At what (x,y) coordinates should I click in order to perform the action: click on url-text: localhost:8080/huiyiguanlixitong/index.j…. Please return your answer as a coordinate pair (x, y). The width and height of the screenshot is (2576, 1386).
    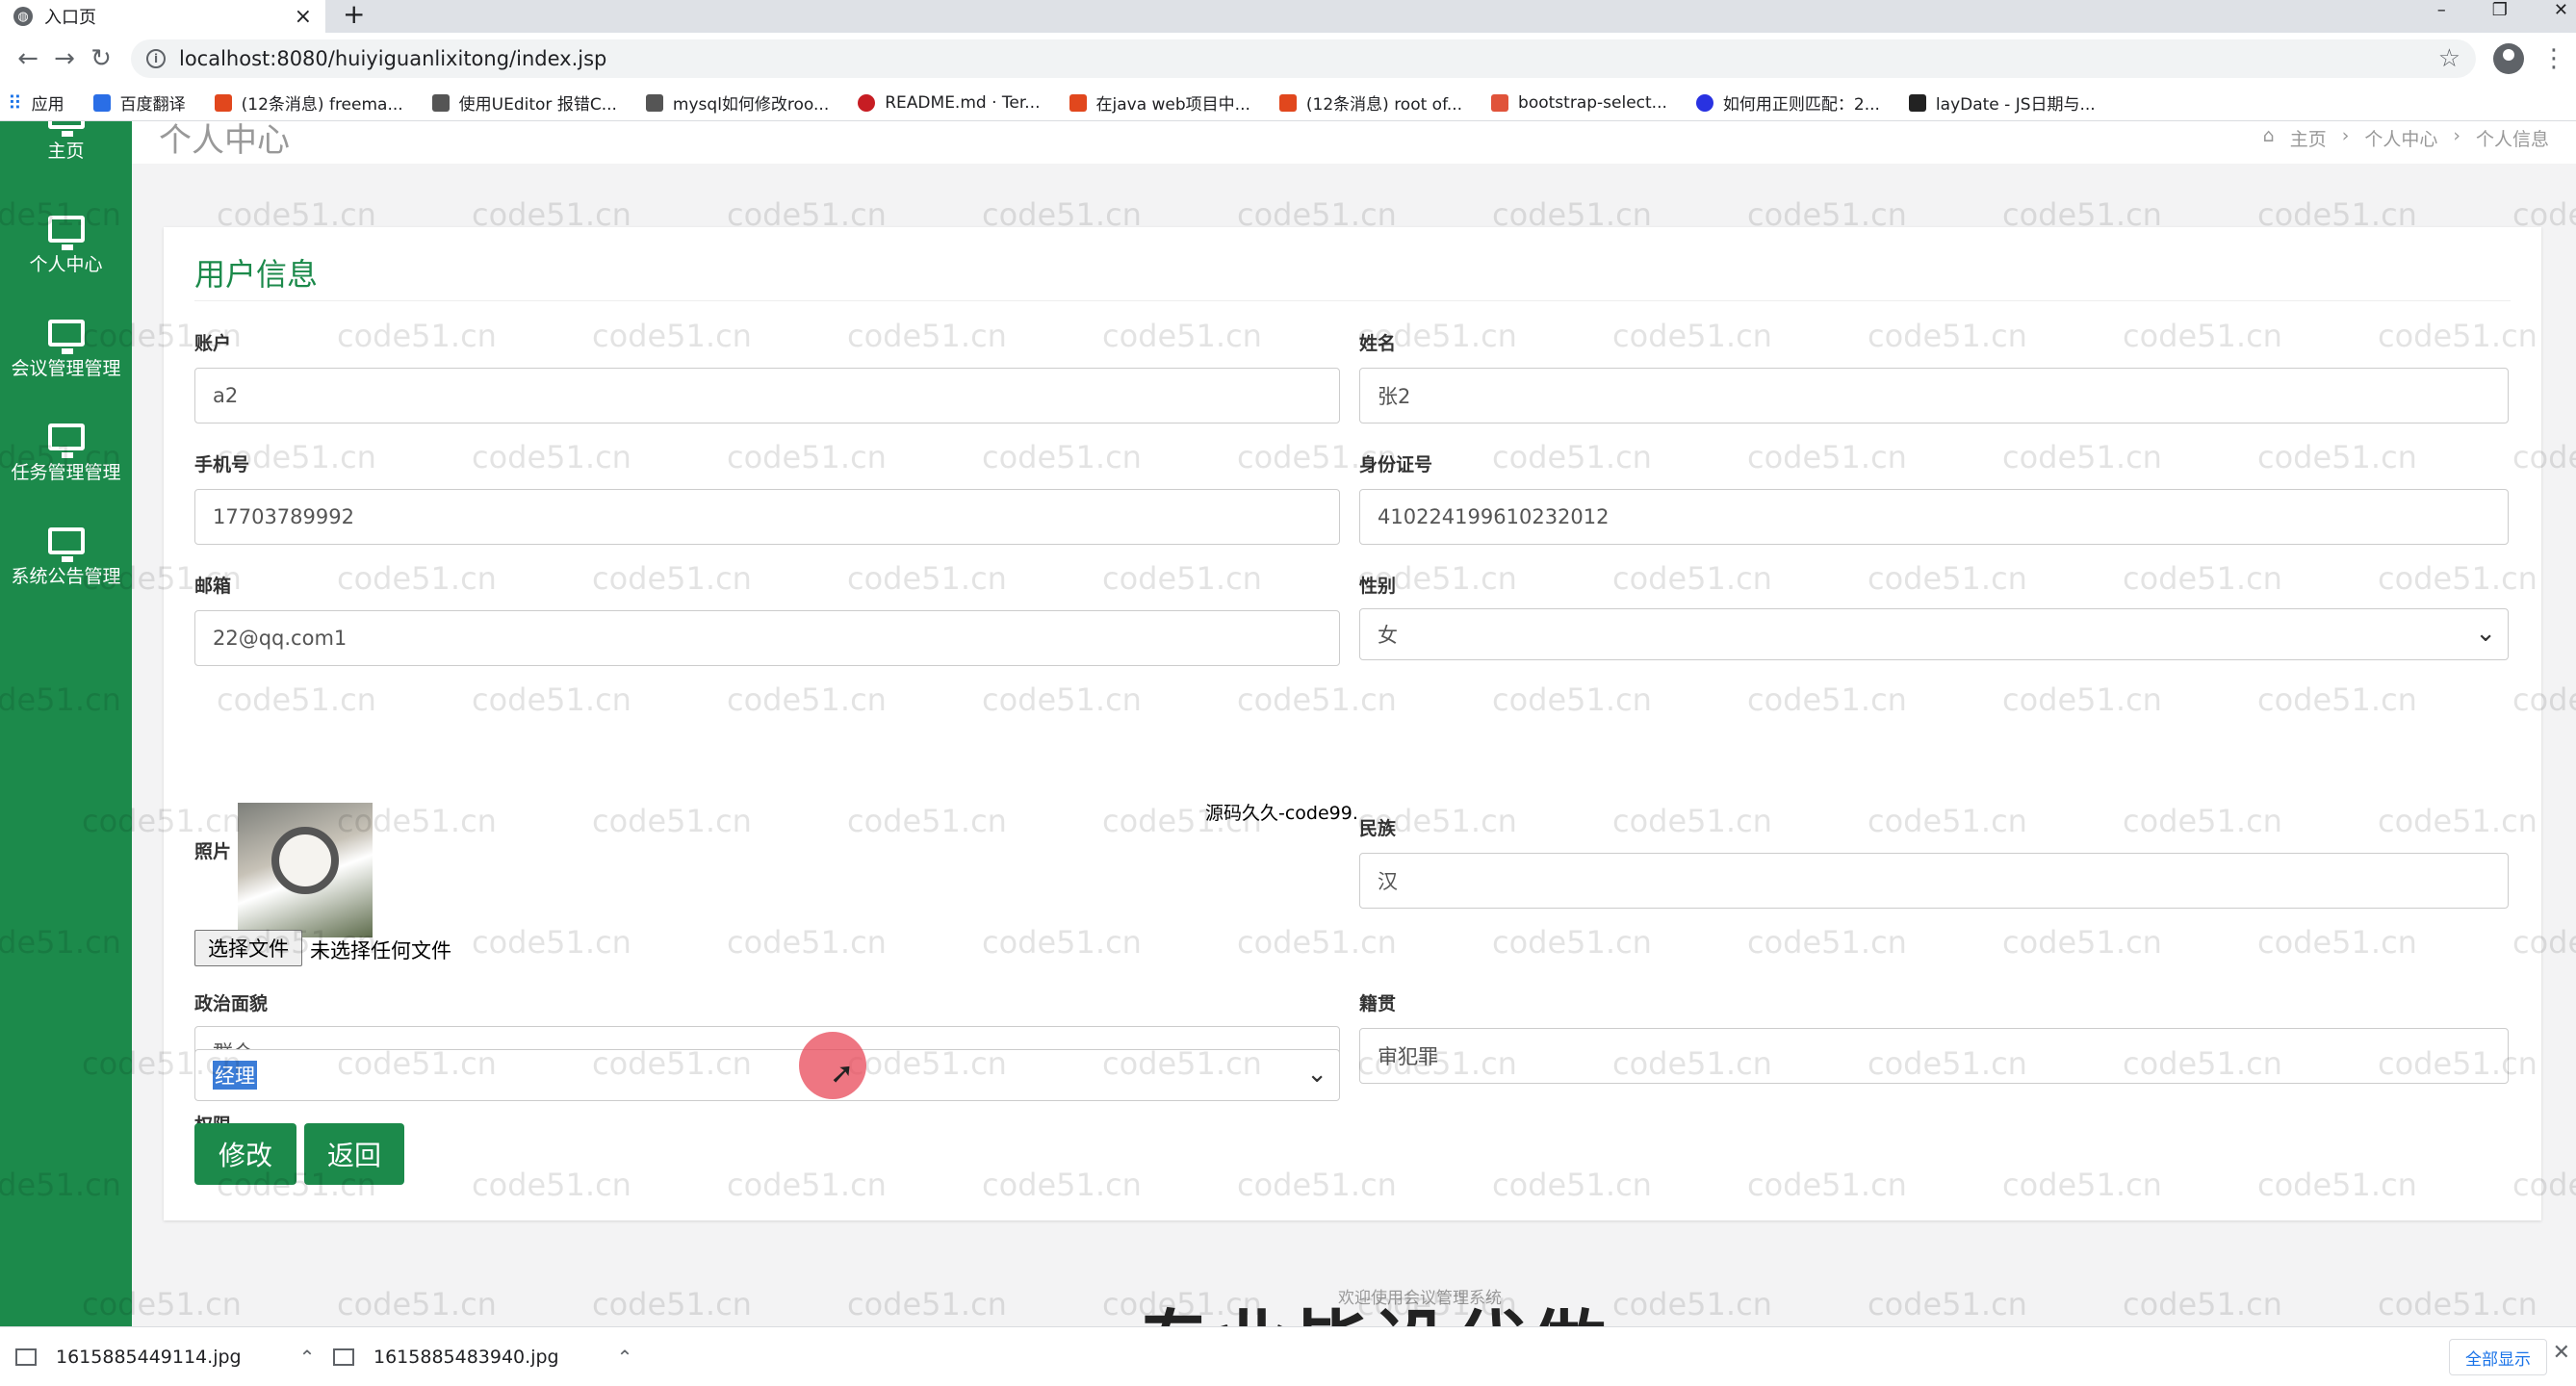
    Looking at the image, I should click on (1302, 58).